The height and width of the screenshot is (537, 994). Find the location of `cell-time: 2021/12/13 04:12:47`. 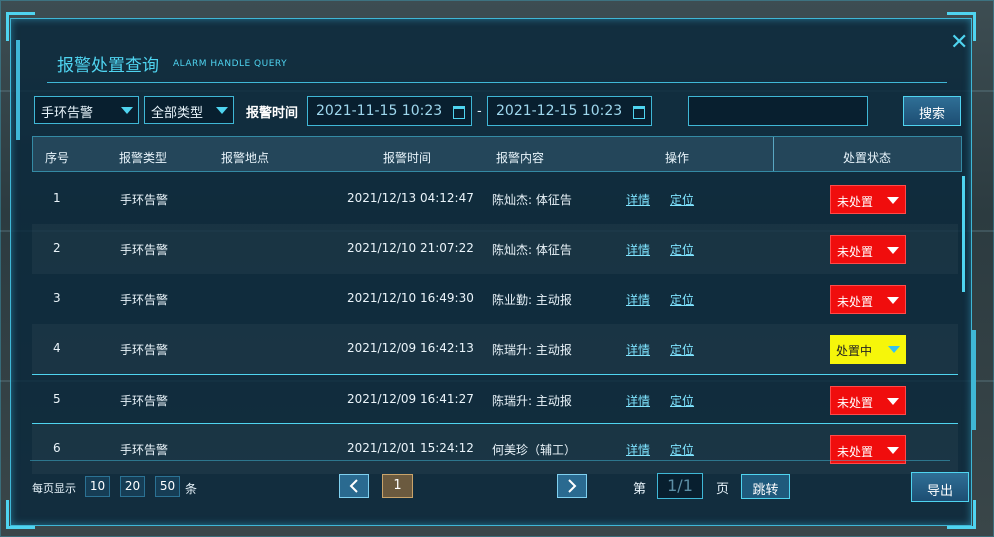

cell-time: 2021/12/13 04:12:47 is located at coordinates (410, 198).